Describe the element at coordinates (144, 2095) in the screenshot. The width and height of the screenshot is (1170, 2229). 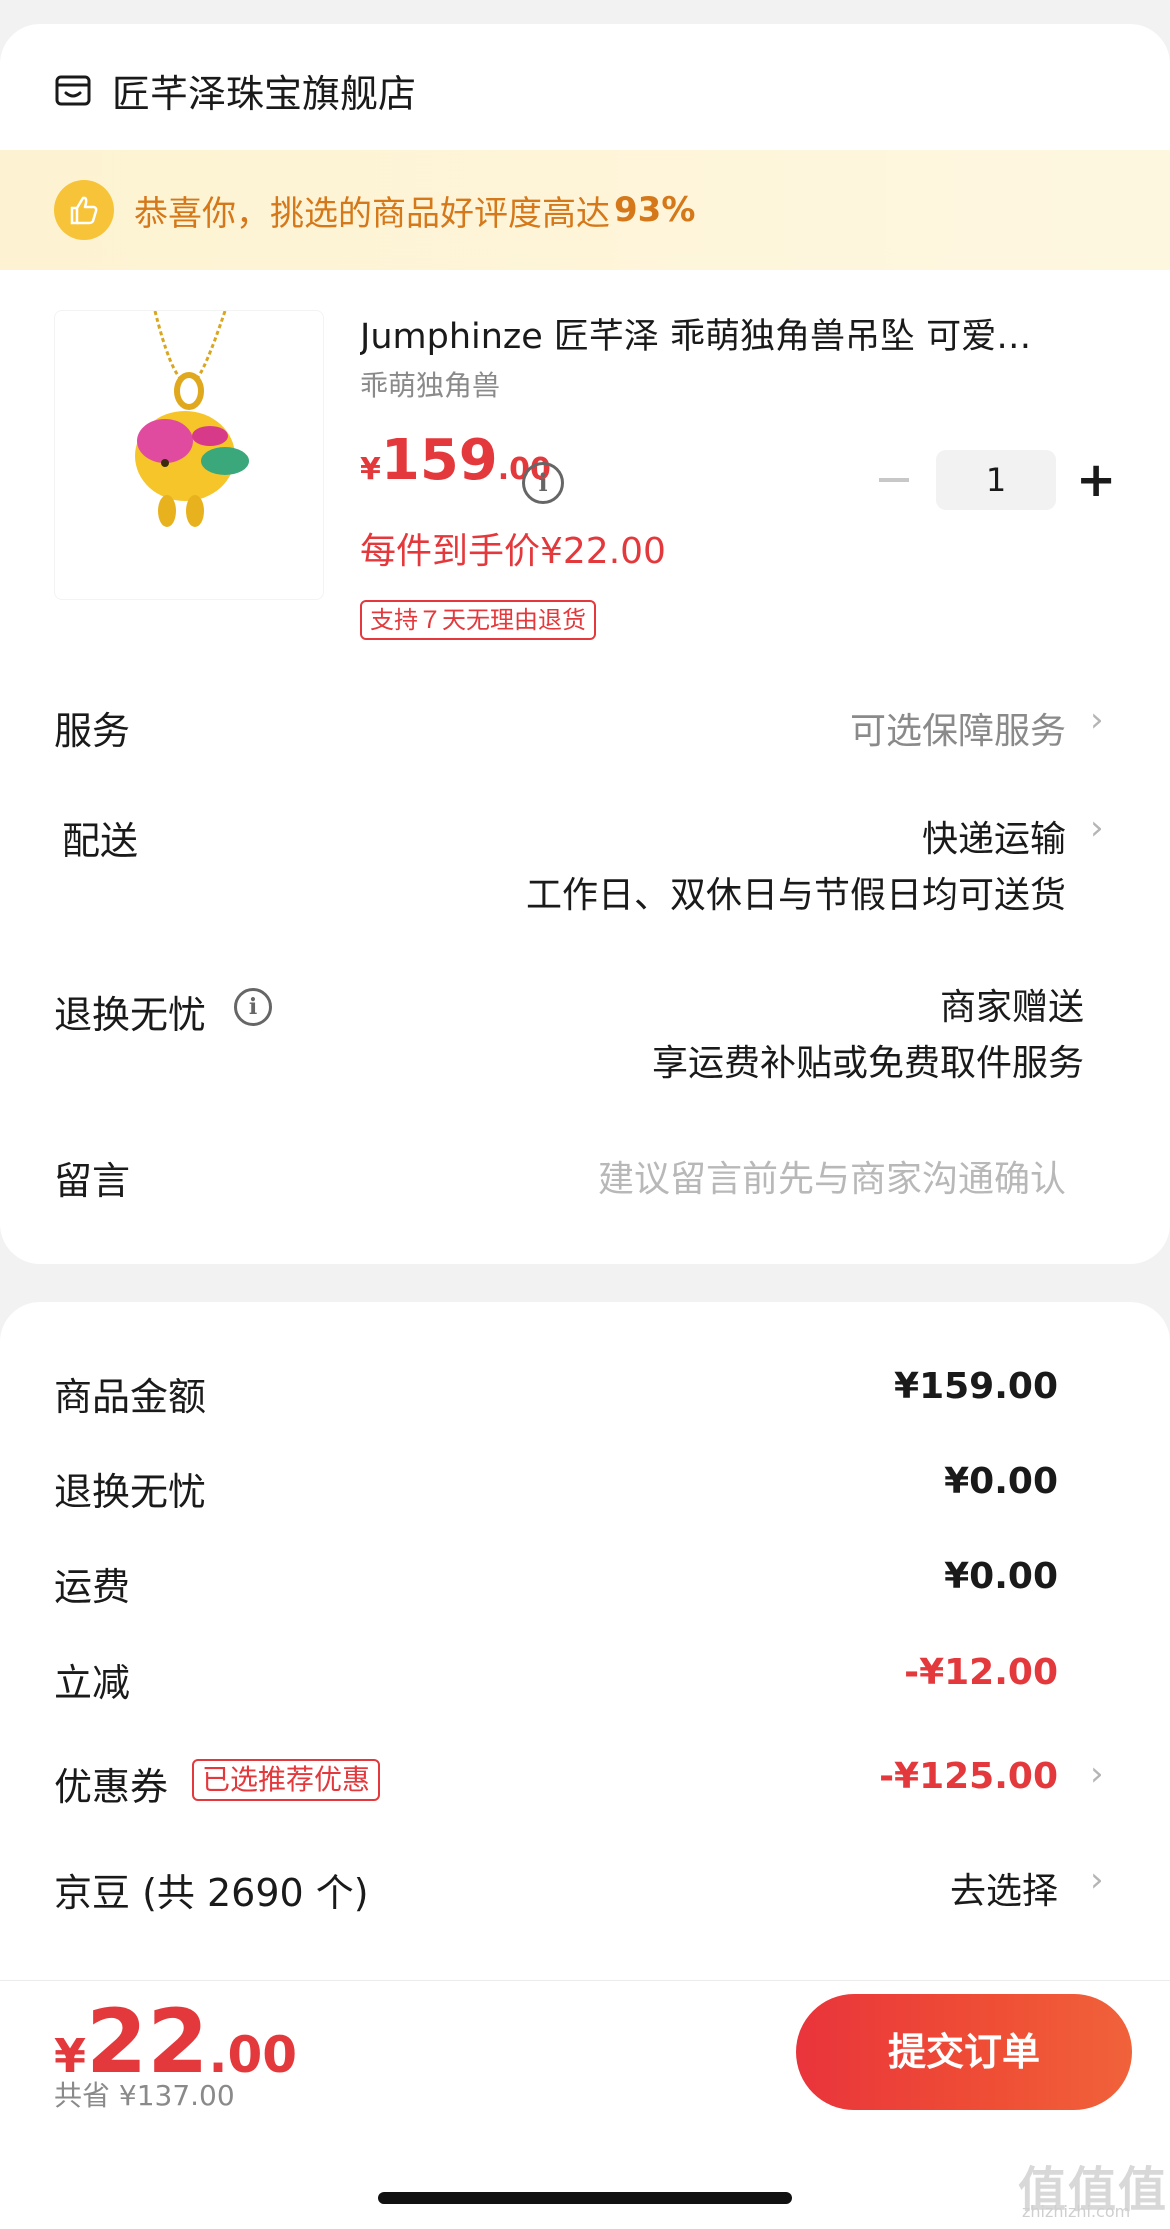
I see `total-saved: 共省 ¥137.00` at that location.